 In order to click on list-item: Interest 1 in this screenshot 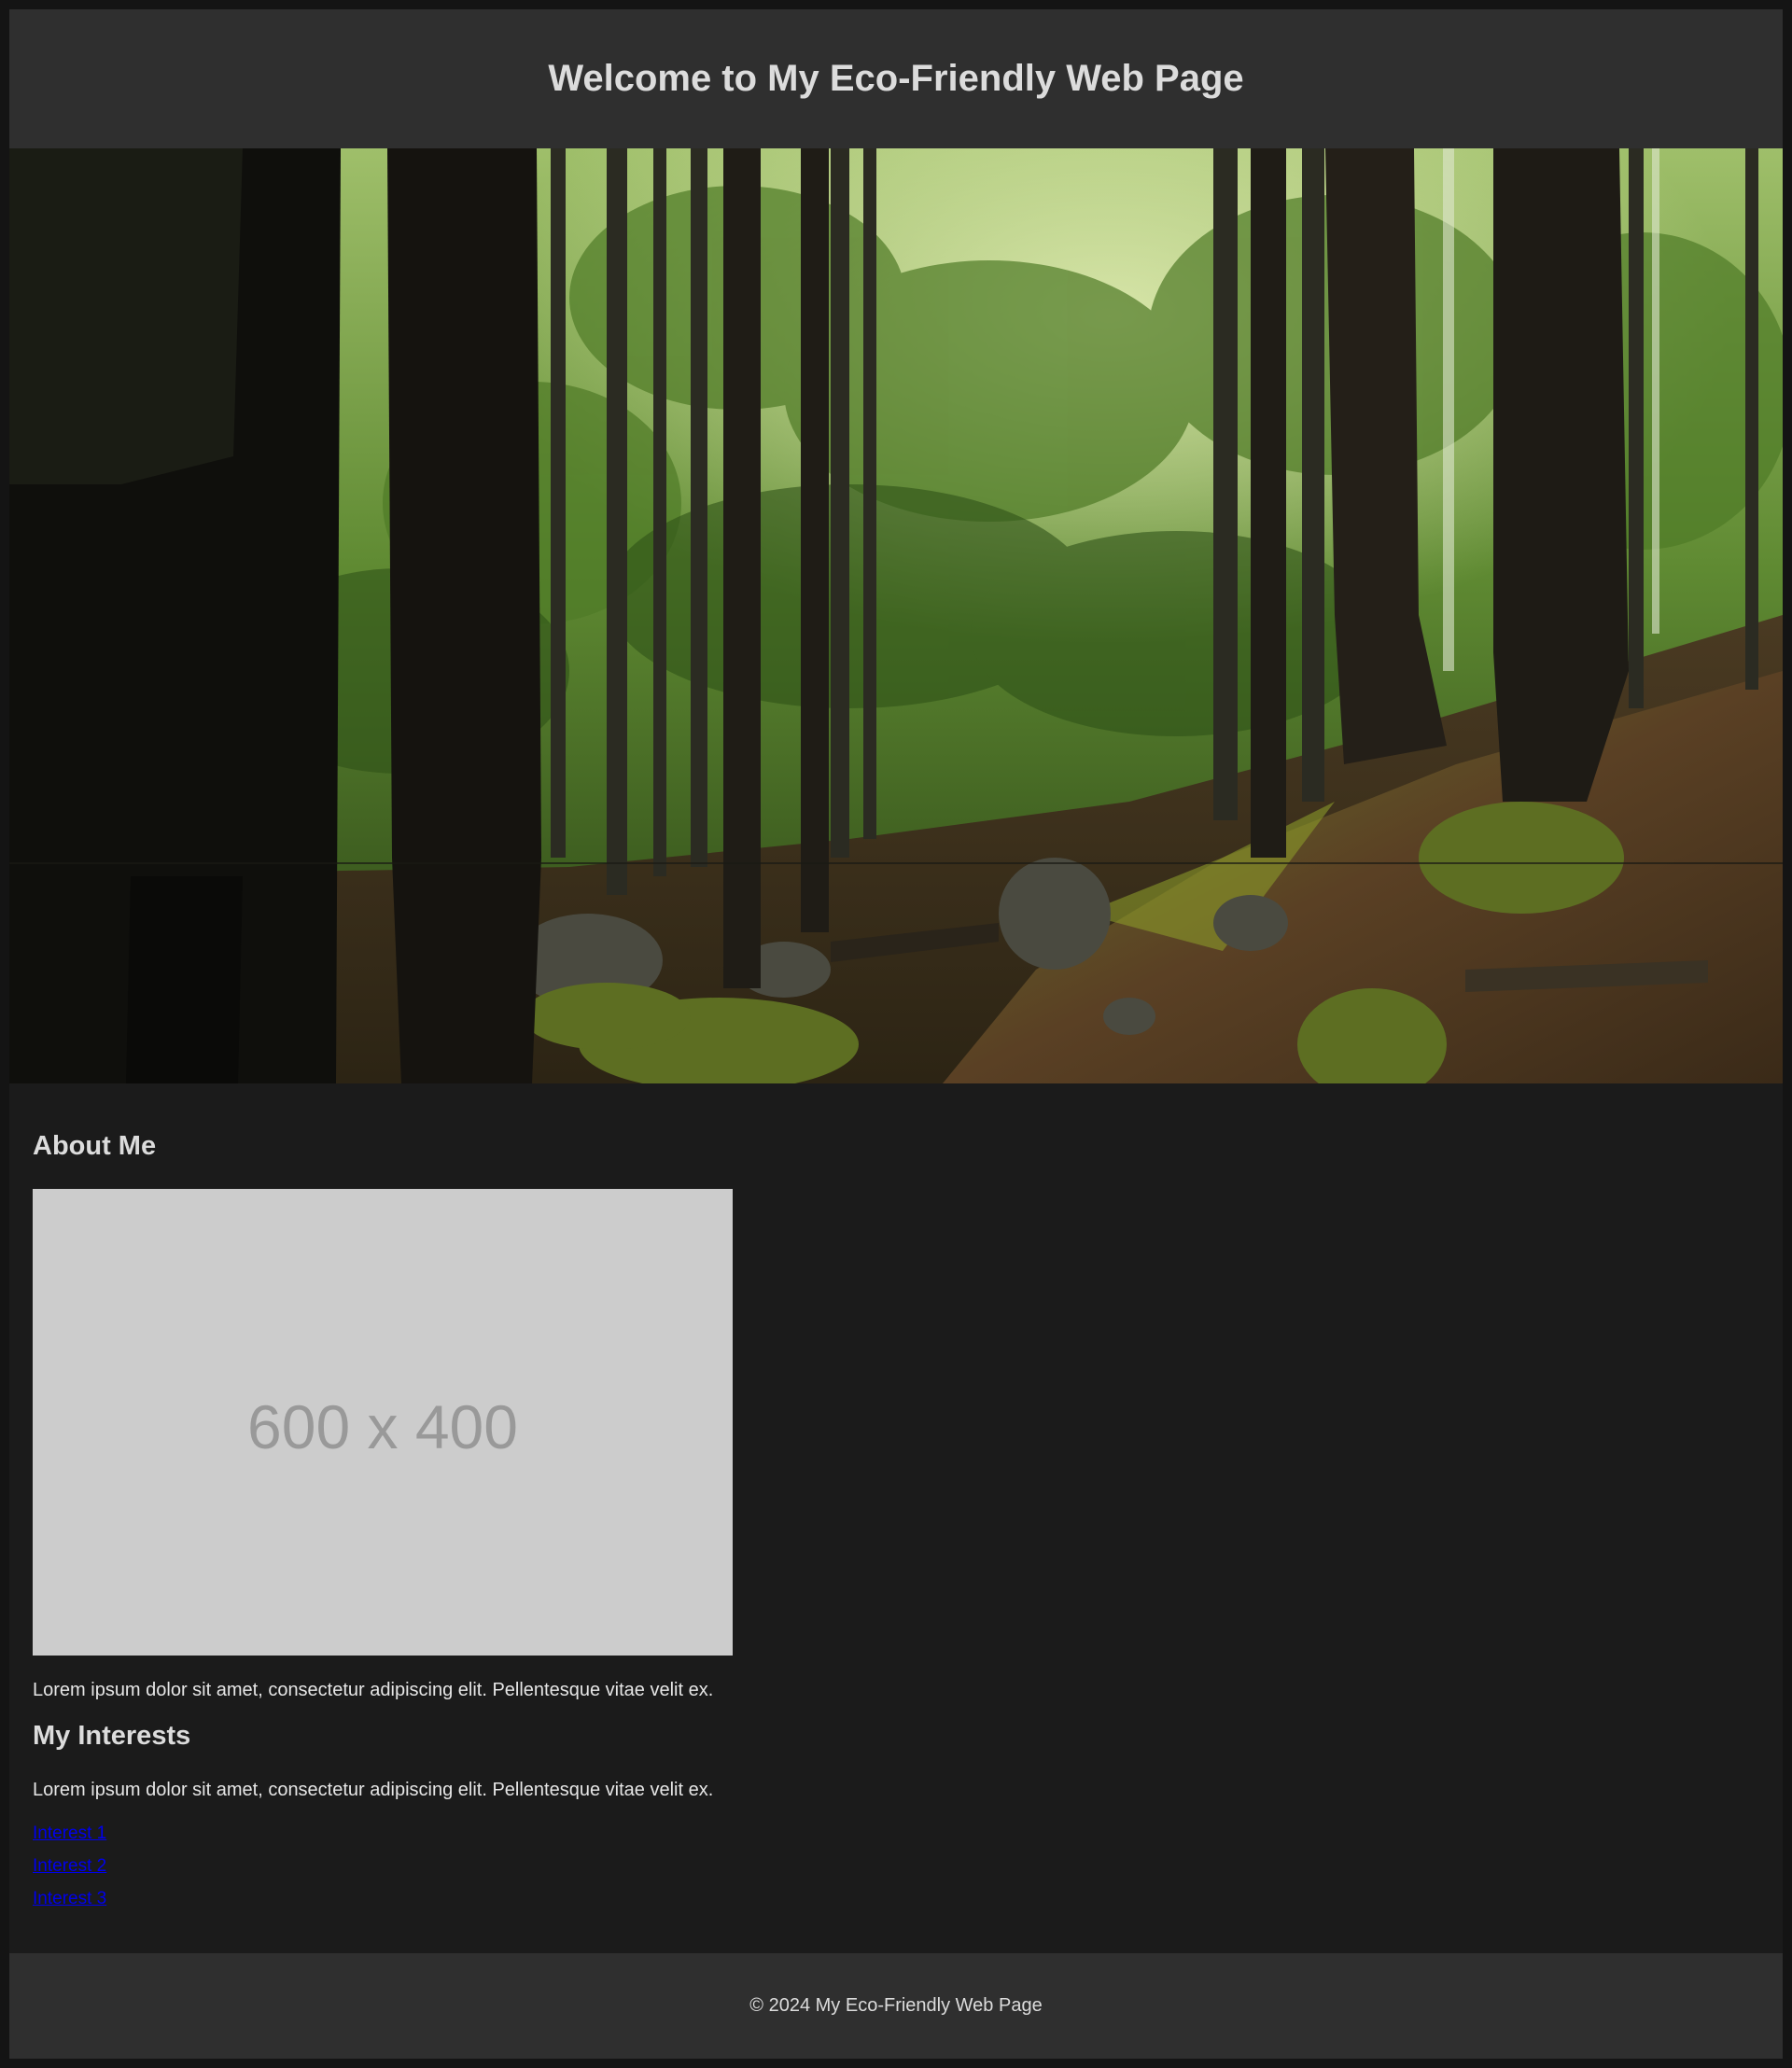, I will do `click(69, 1833)`.